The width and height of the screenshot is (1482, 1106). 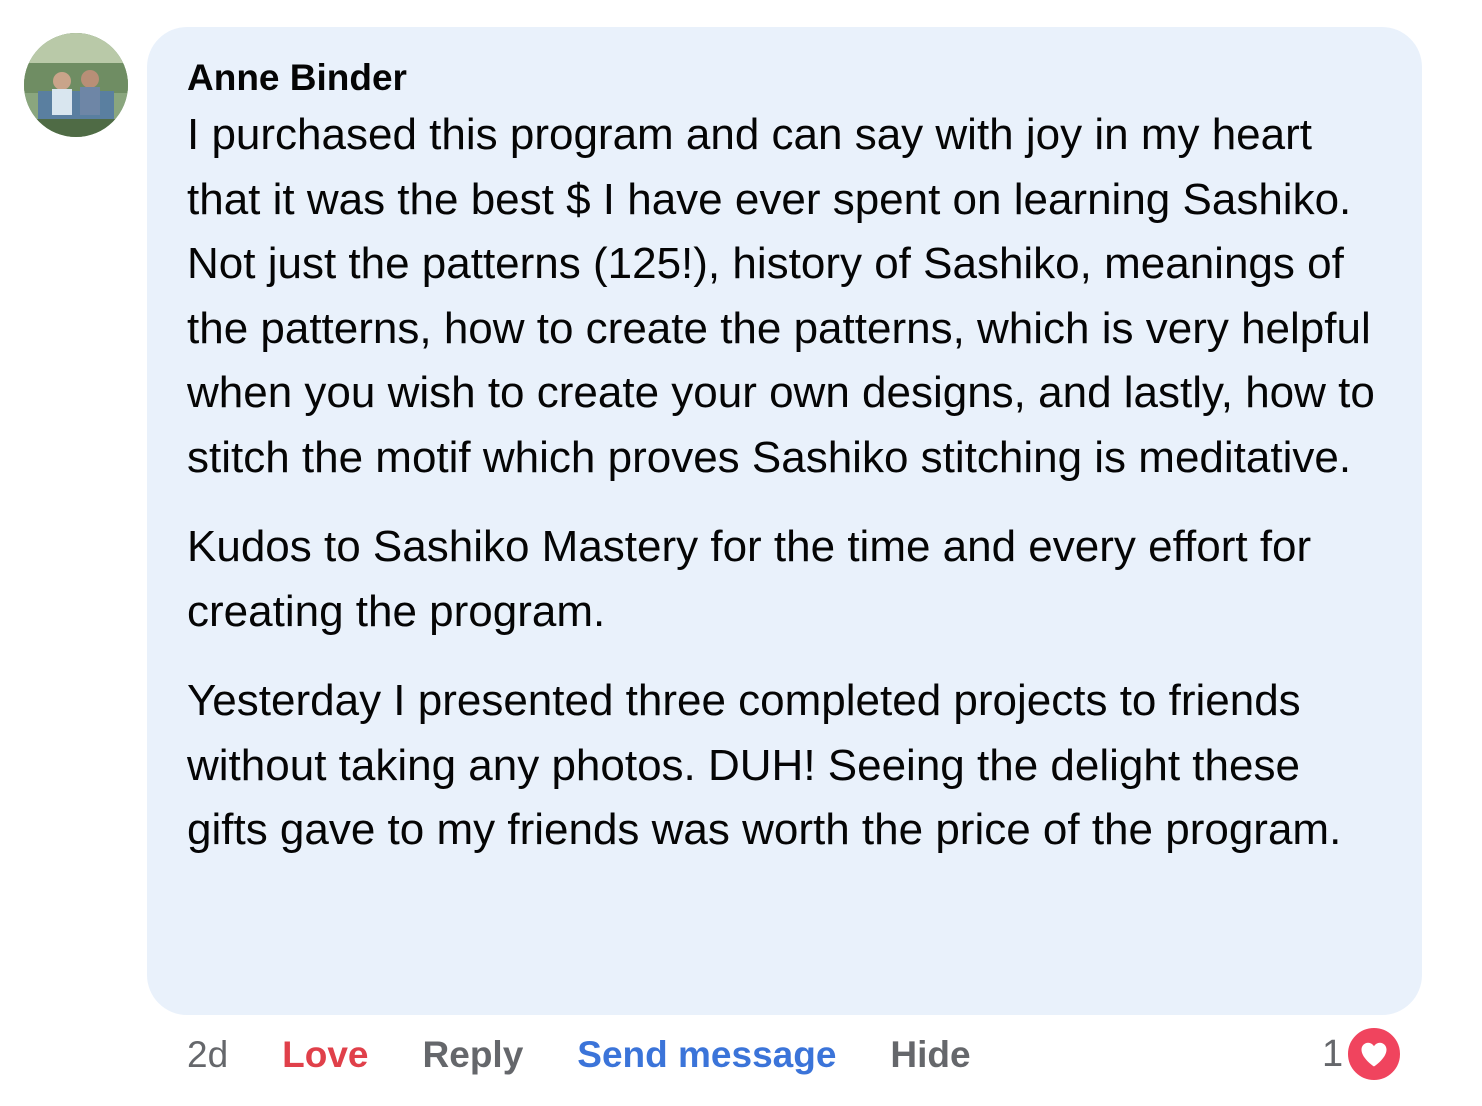 I want to click on love-button: Love, so click(x=325, y=1055).